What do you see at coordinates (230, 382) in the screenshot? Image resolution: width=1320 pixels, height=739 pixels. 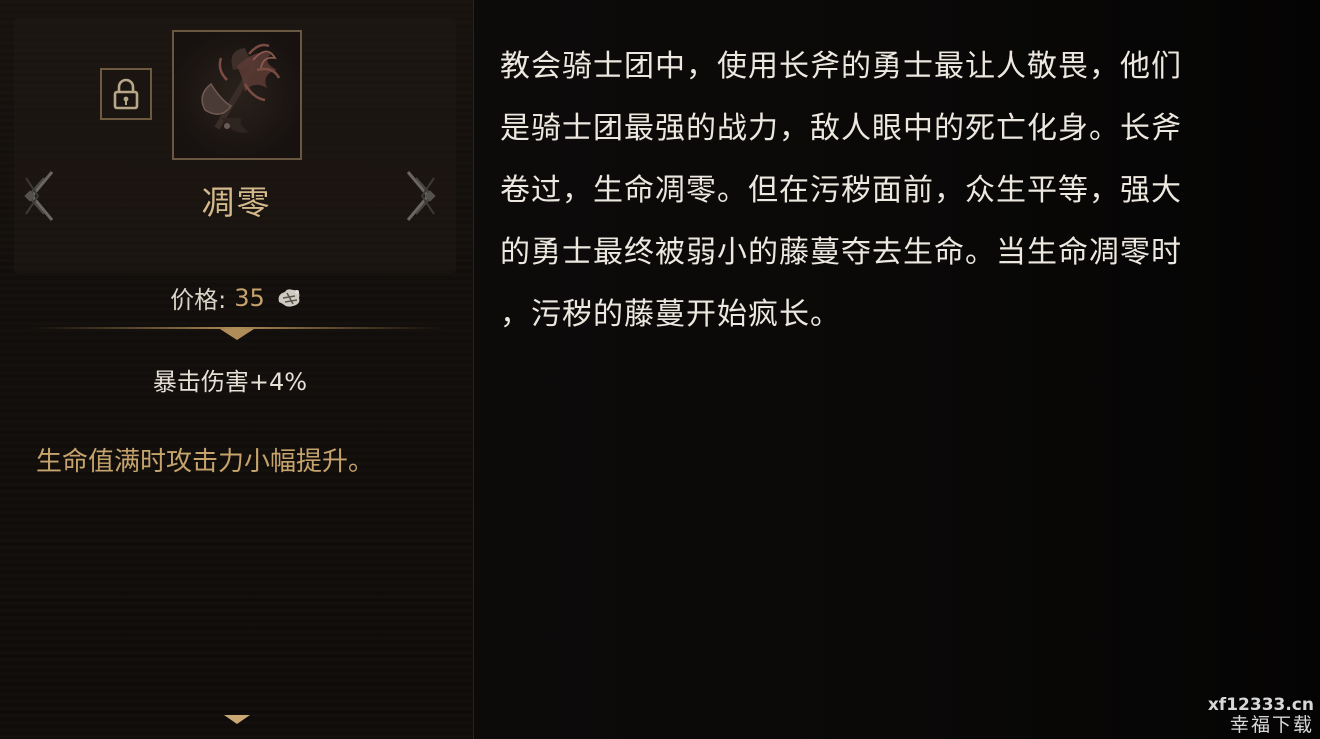 I see `stat-bonus: 暴击伤害+4%` at bounding box center [230, 382].